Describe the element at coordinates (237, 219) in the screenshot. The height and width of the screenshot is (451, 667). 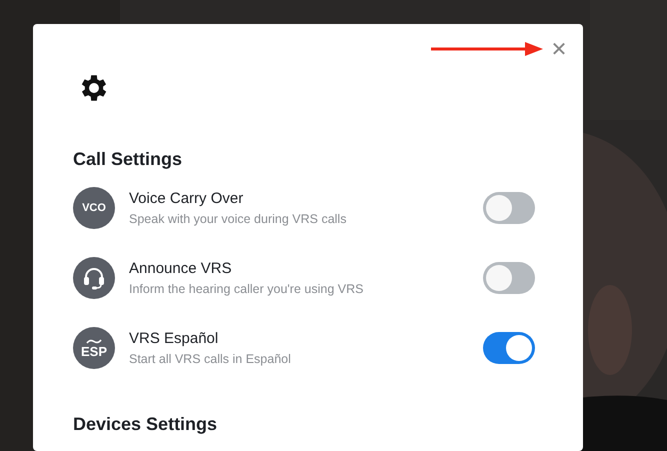
I see `setting-description: Speak with your voice during VRS calls` at that location.